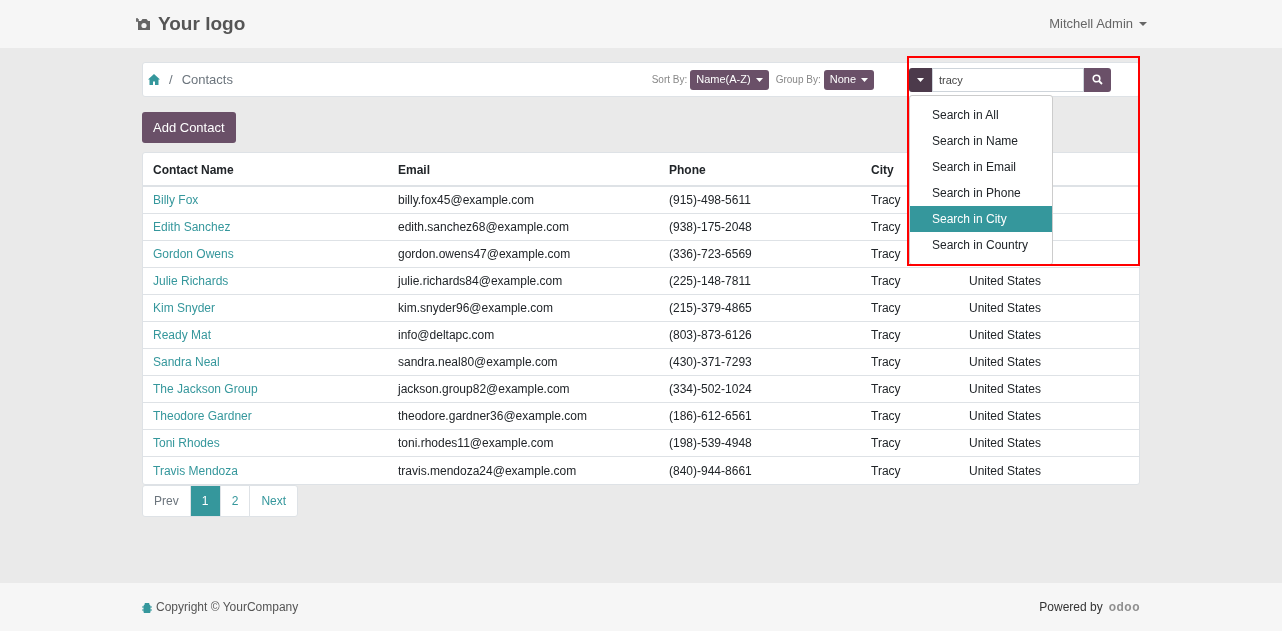  Describe the element at coordinates (710, 335) in the screenshot. I see `table-cell-text: (803)-873-6126` at that location.